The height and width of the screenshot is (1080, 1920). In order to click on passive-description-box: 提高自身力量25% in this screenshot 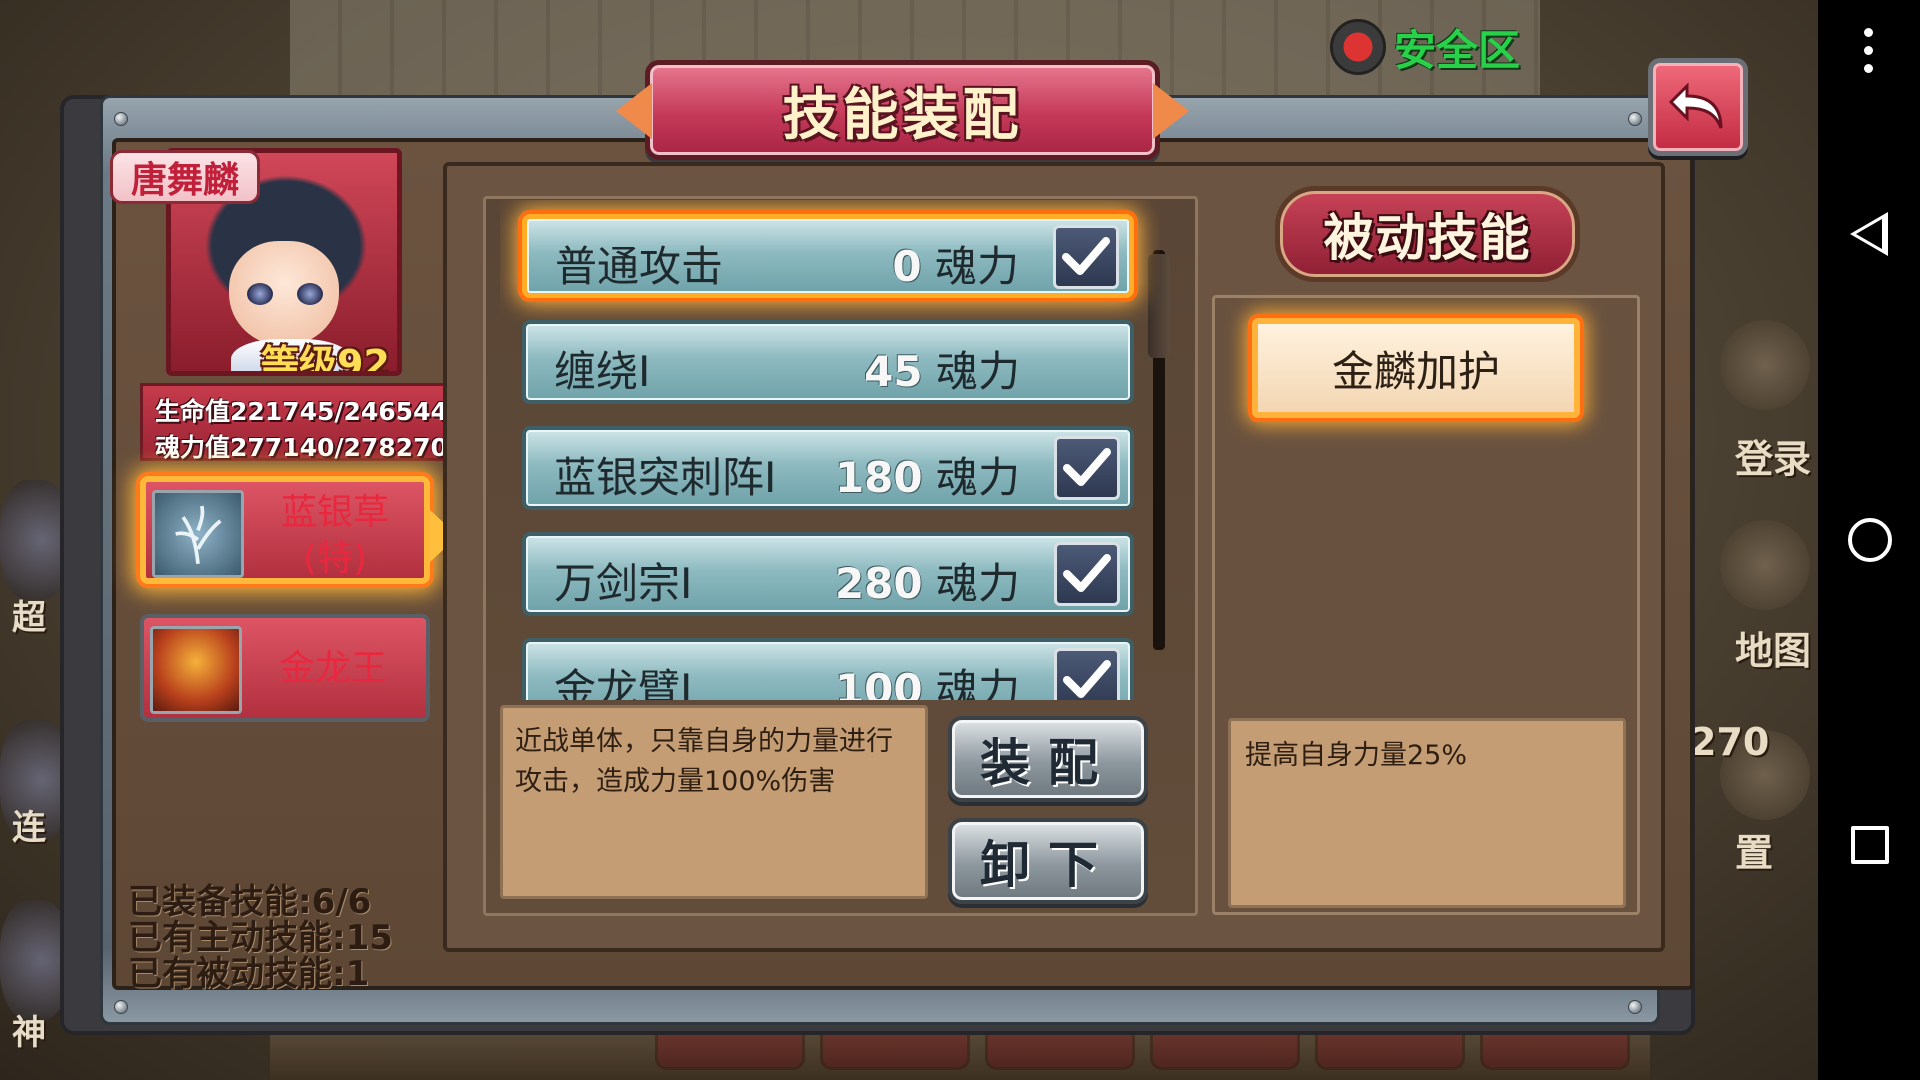, I will do `click(1427, 813)`.